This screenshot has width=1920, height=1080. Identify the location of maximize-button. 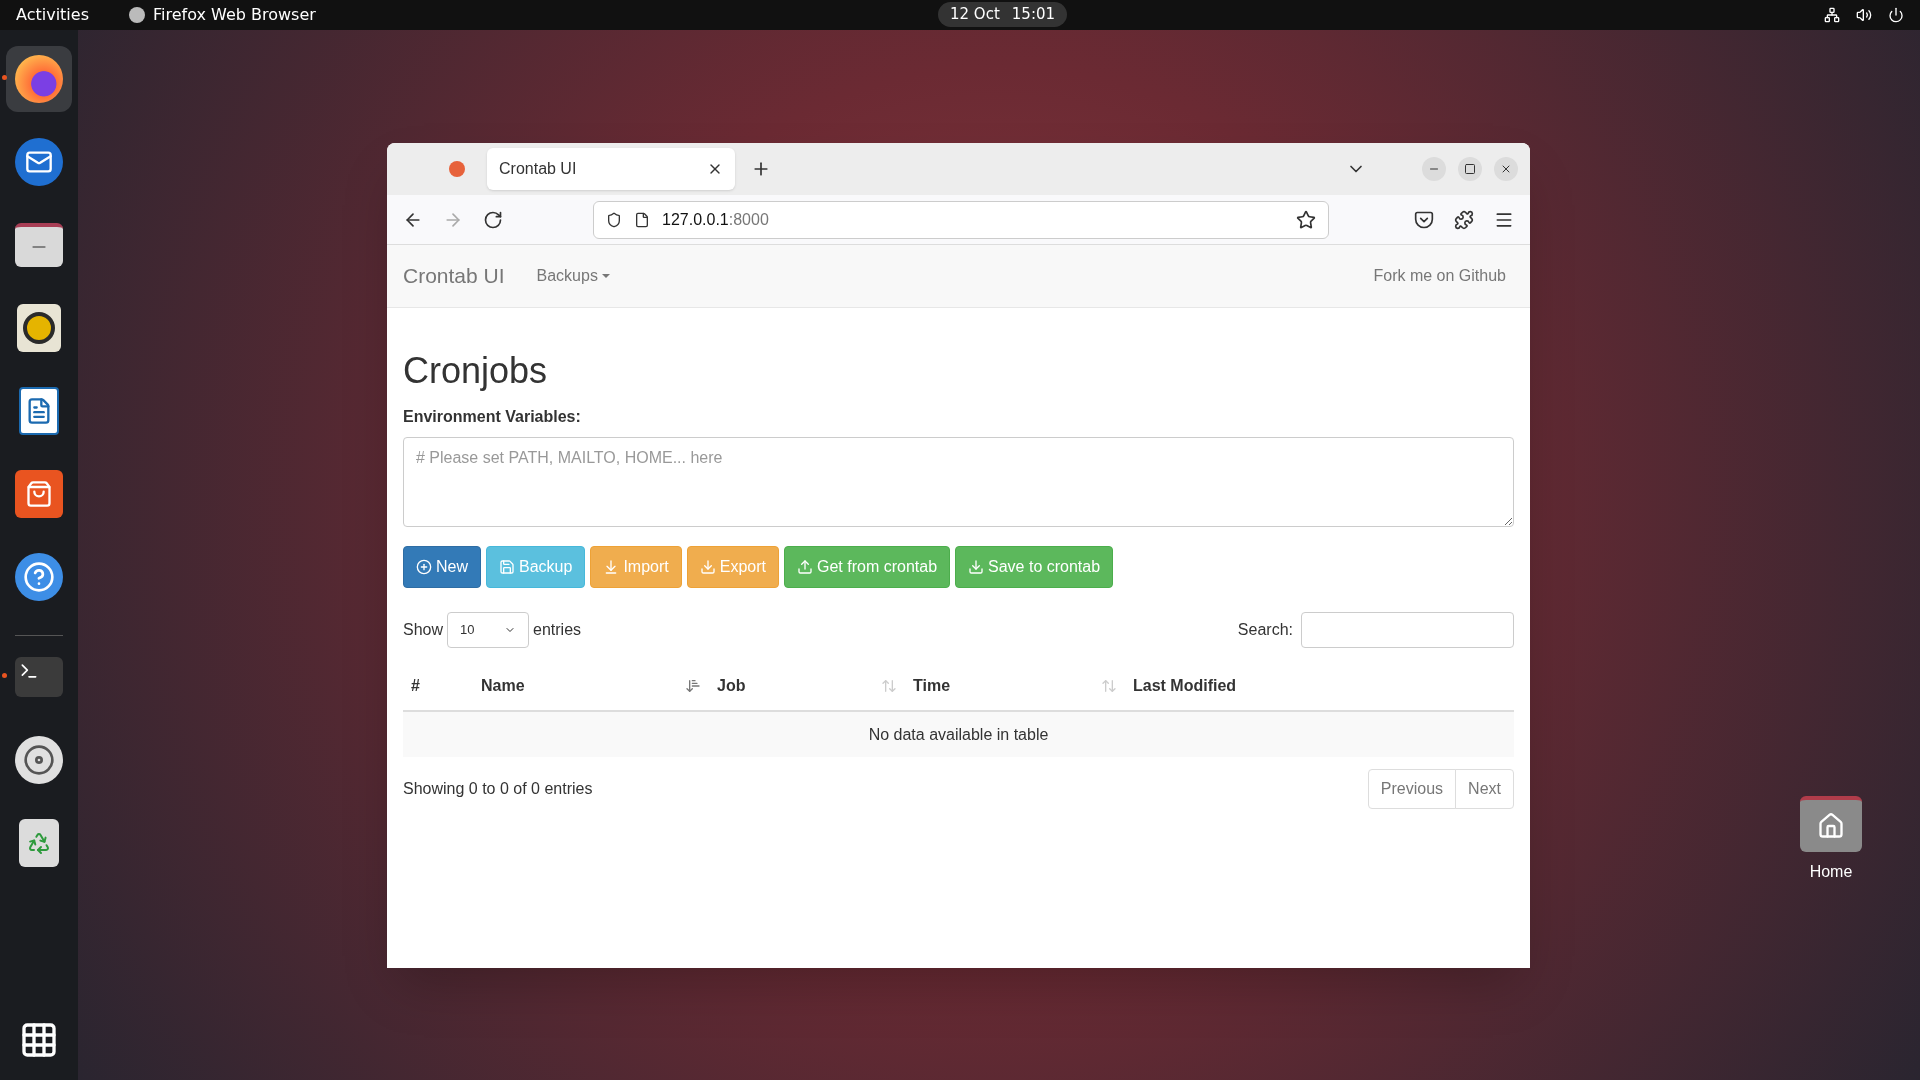
(1470, 169).